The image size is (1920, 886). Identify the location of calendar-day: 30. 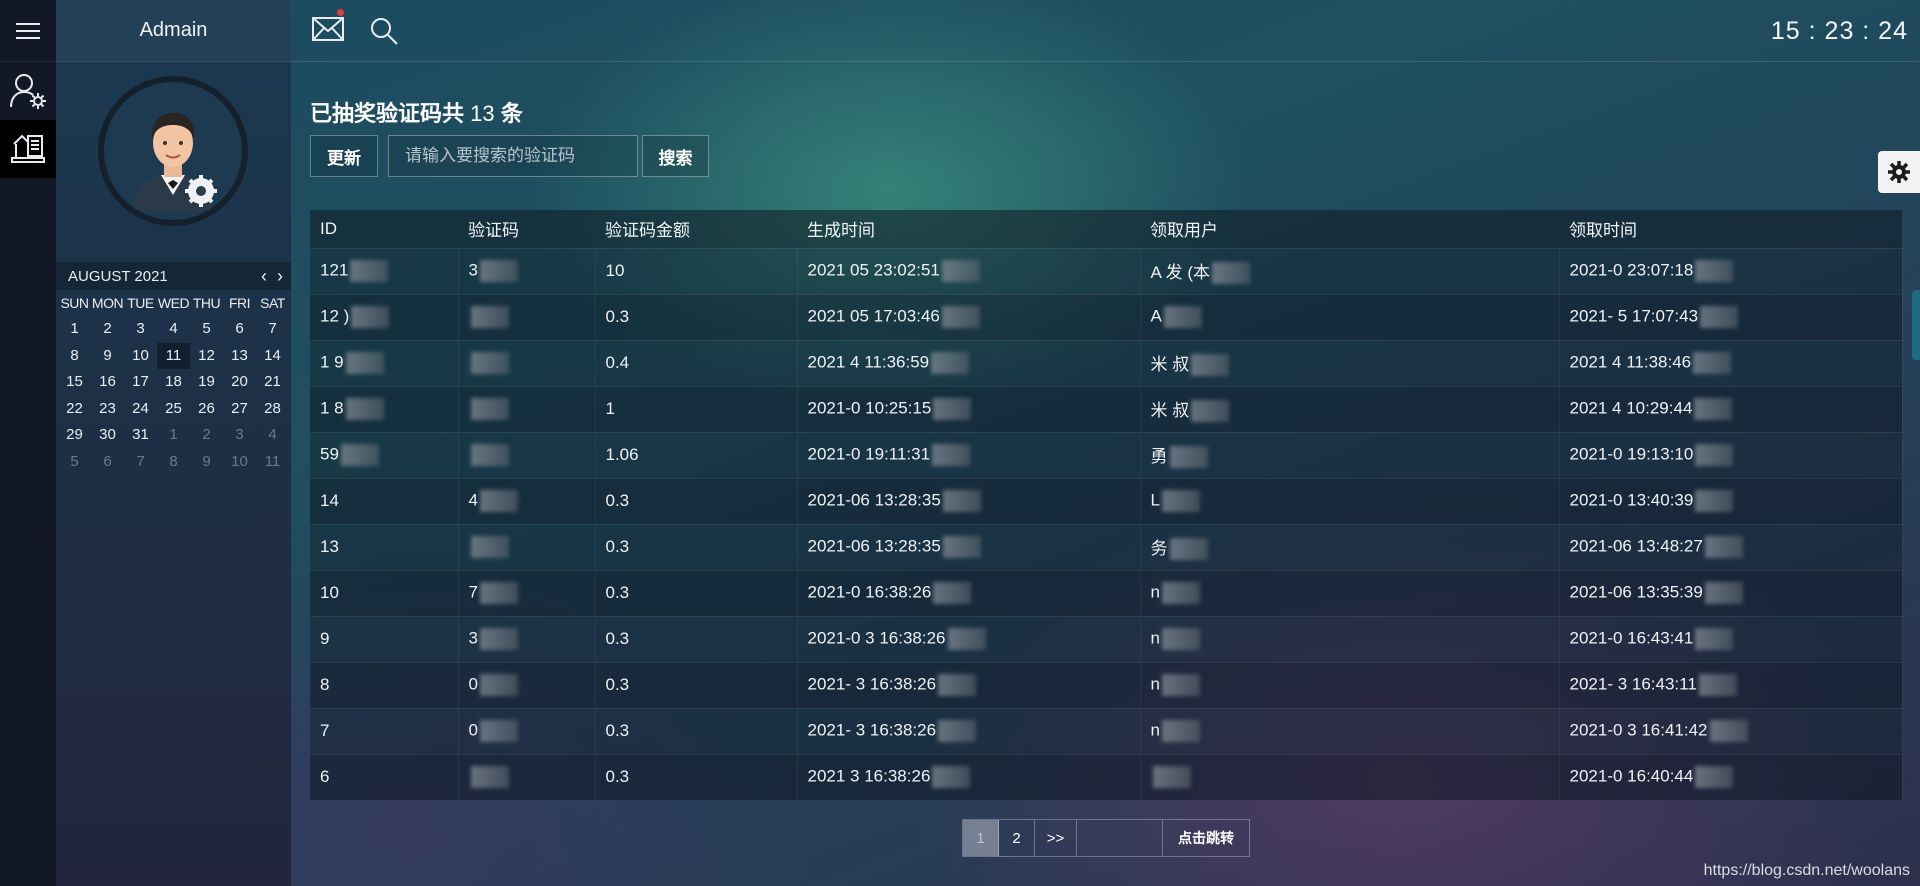
(107, 435).